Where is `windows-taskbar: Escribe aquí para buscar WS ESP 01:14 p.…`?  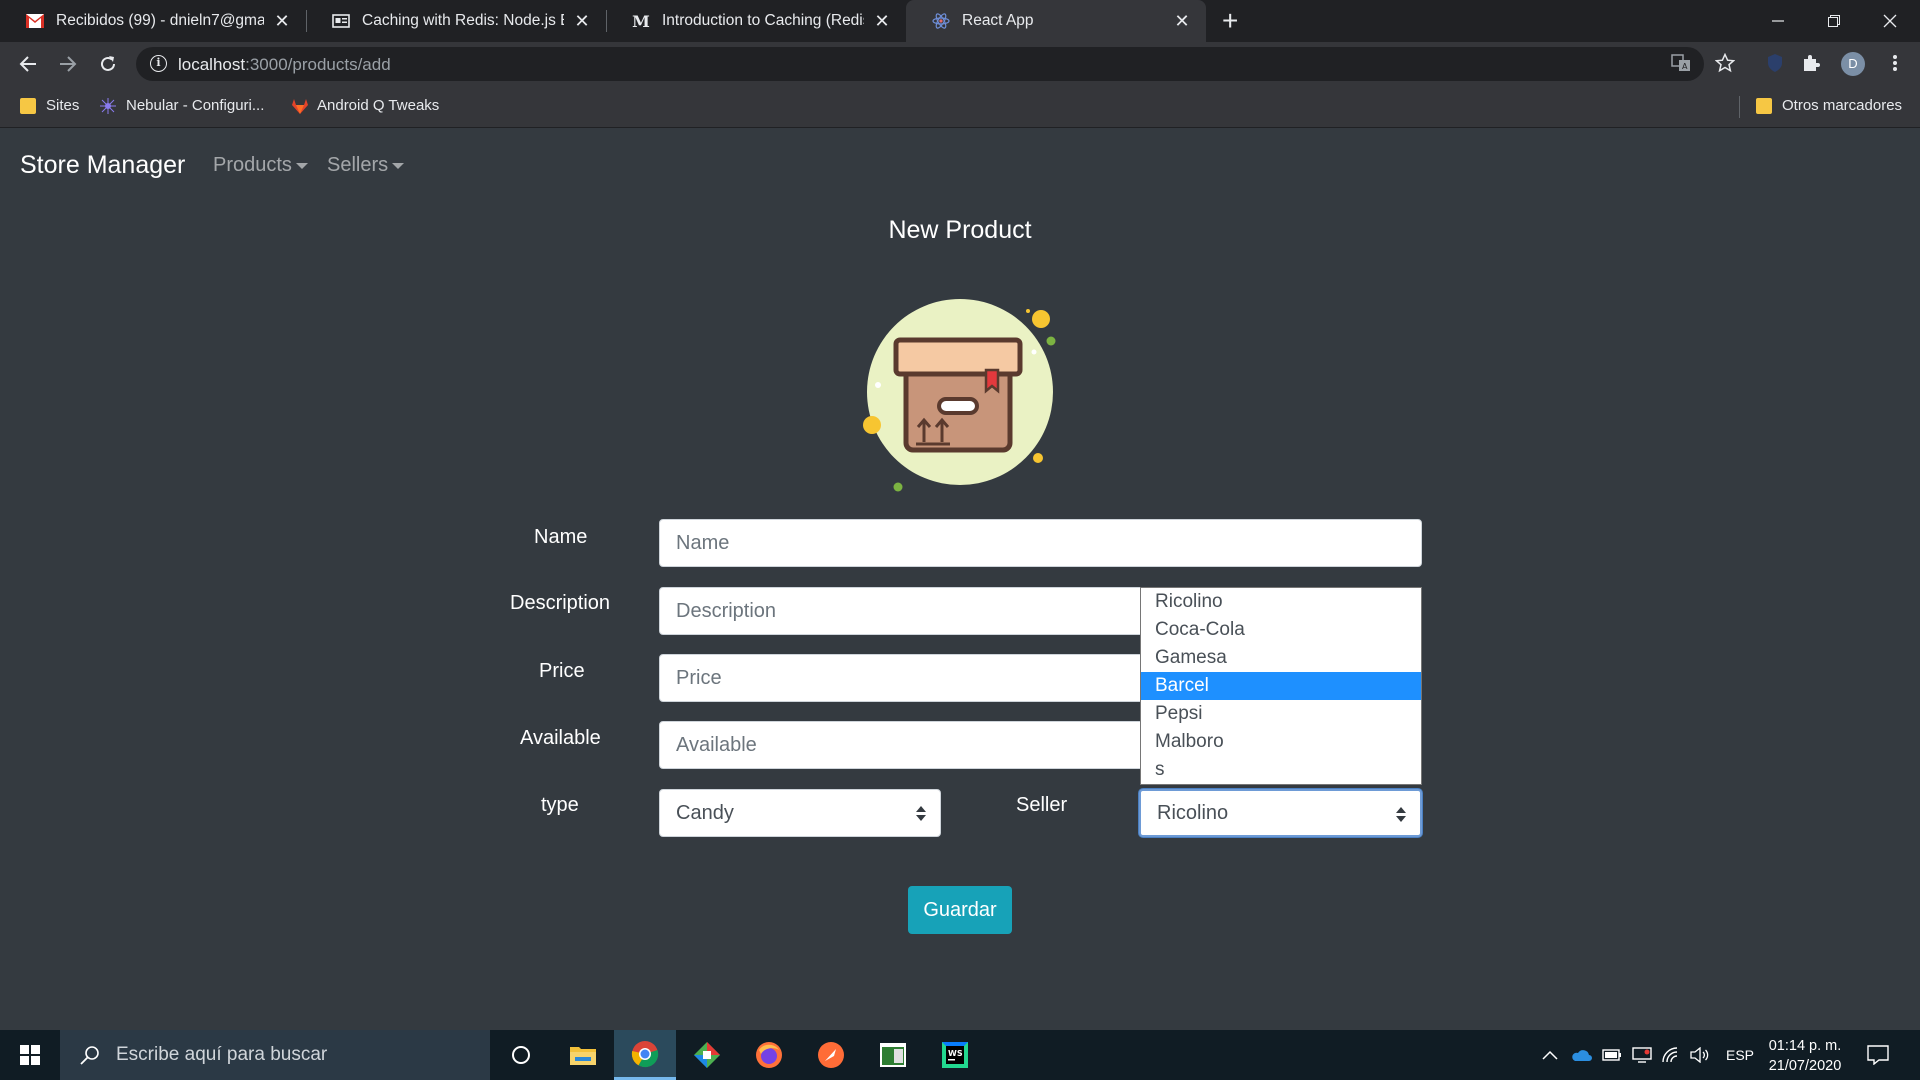
windows-taskbar: Escribe aquí para buscar WS ESP 01:14 p.… is located at coordinates (960, 1055).